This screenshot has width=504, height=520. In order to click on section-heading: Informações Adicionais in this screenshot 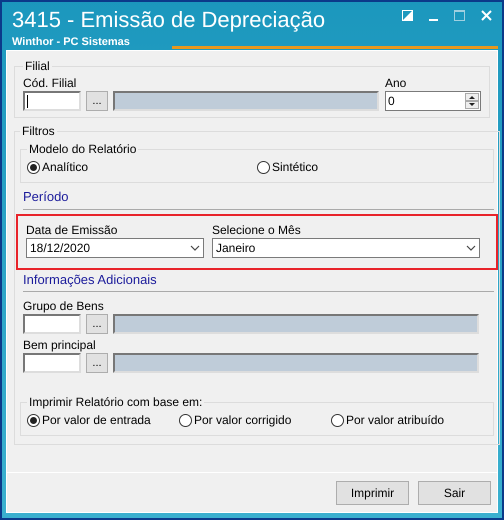, I will do `click(258, 281)`.